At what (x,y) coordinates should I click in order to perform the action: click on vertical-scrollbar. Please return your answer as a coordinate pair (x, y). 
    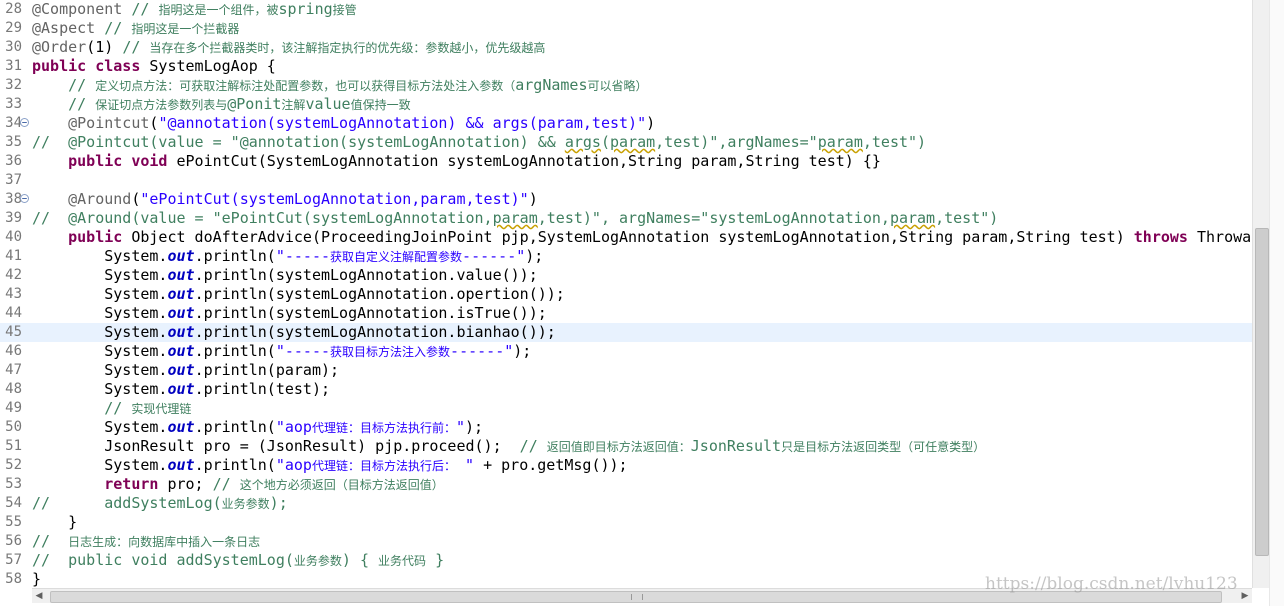
    Looking at the image, I should click on (1261, 294).